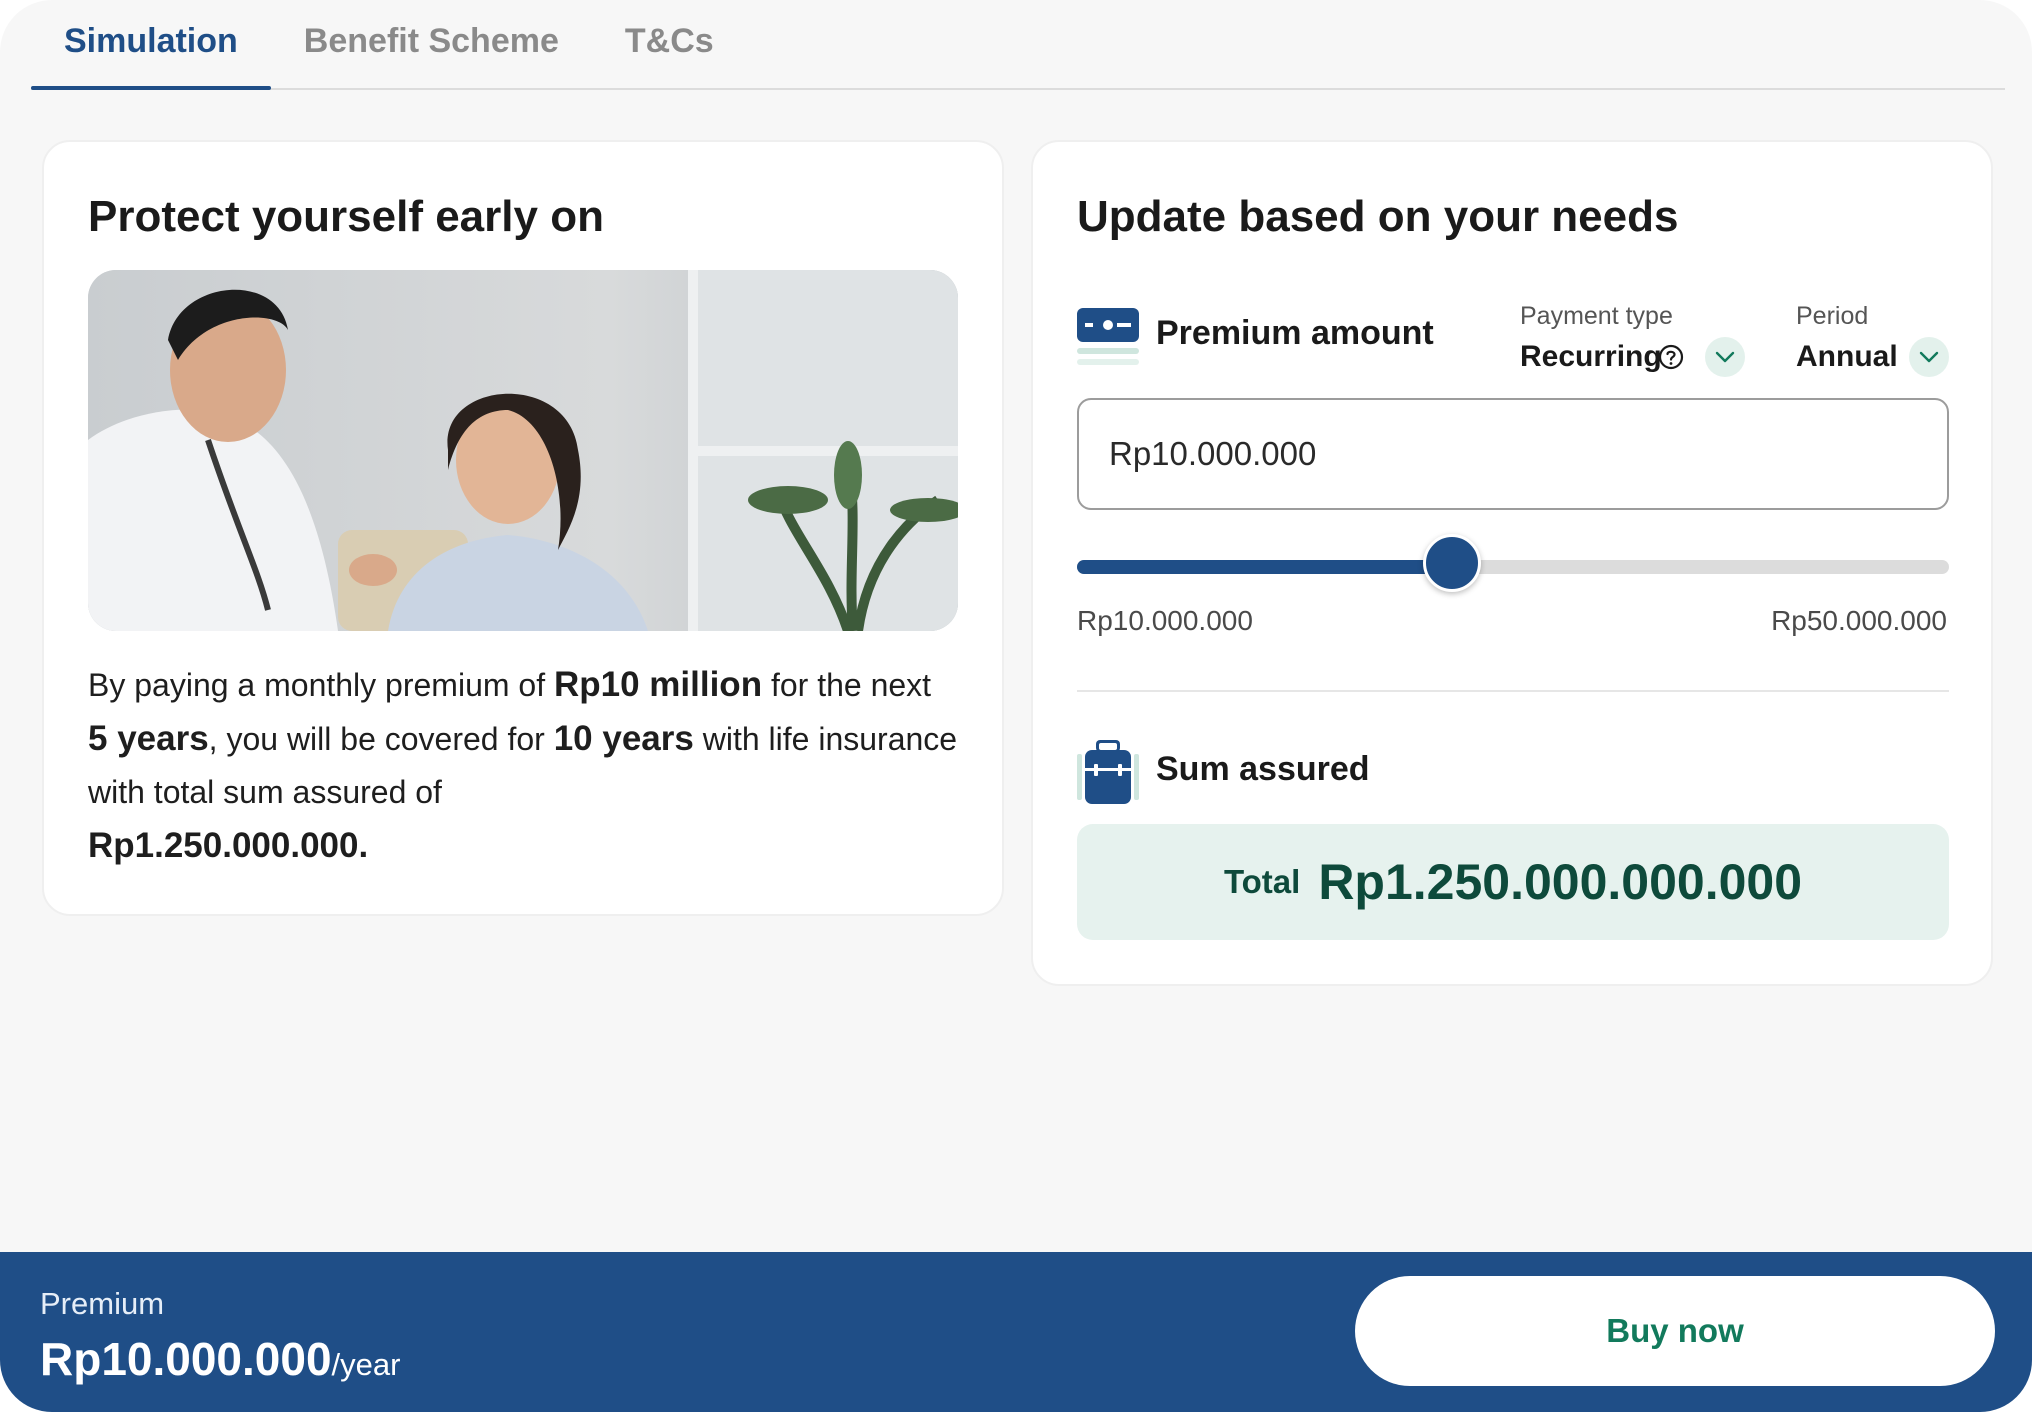 This screenshot has height=1412, width=2032. What do you see at coordinates (228, 845) in the screenshot?
I see `desc-sum-assured: Rp1.250.000.000.` at bounding box center [228, 845].